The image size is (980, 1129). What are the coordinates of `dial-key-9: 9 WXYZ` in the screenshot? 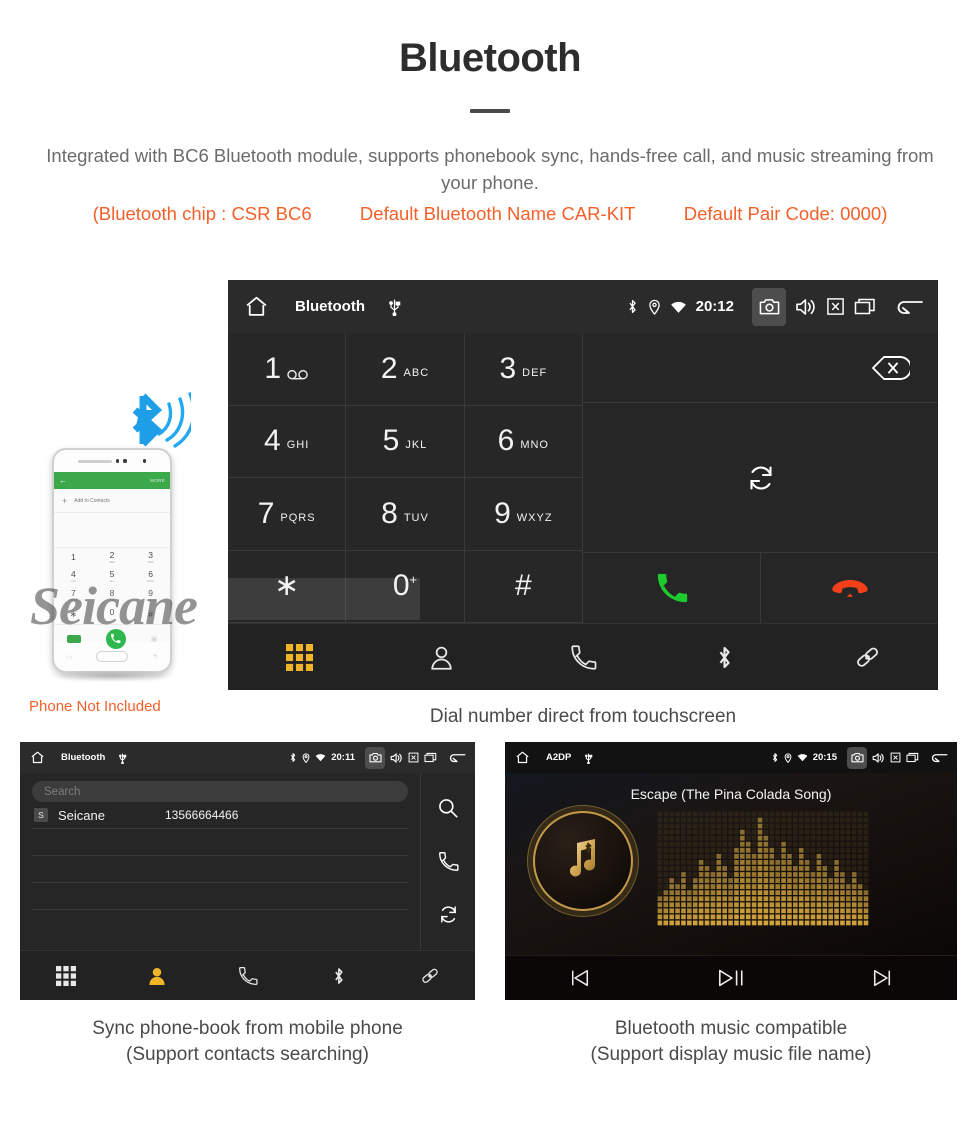 It's located at (523, 514).